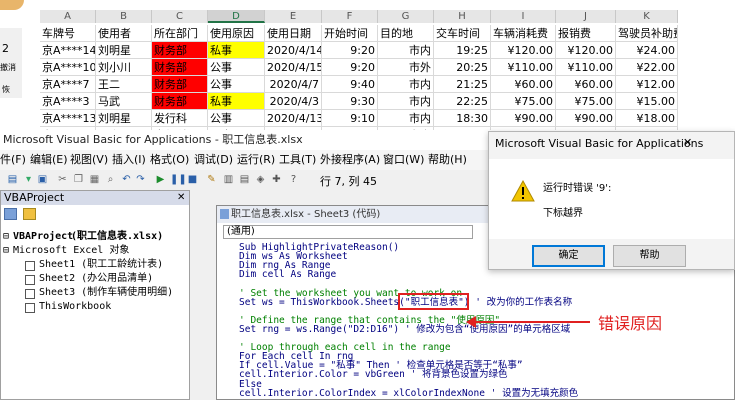 The width and height of the screenshot is (735, 400). What do you see at coordinates (117, 237) in the screenshot?
I see `tree-root-file: (职工信息表.xlsx)` at bounding box center [117, 237].